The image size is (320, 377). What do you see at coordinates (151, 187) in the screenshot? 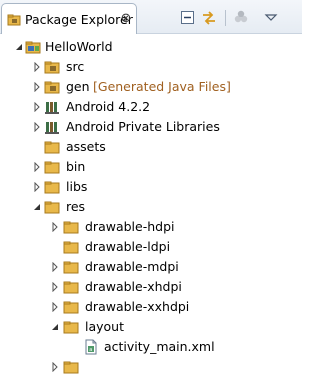
I see `tree-item-libs: libs` at bounding box center [151, 187].